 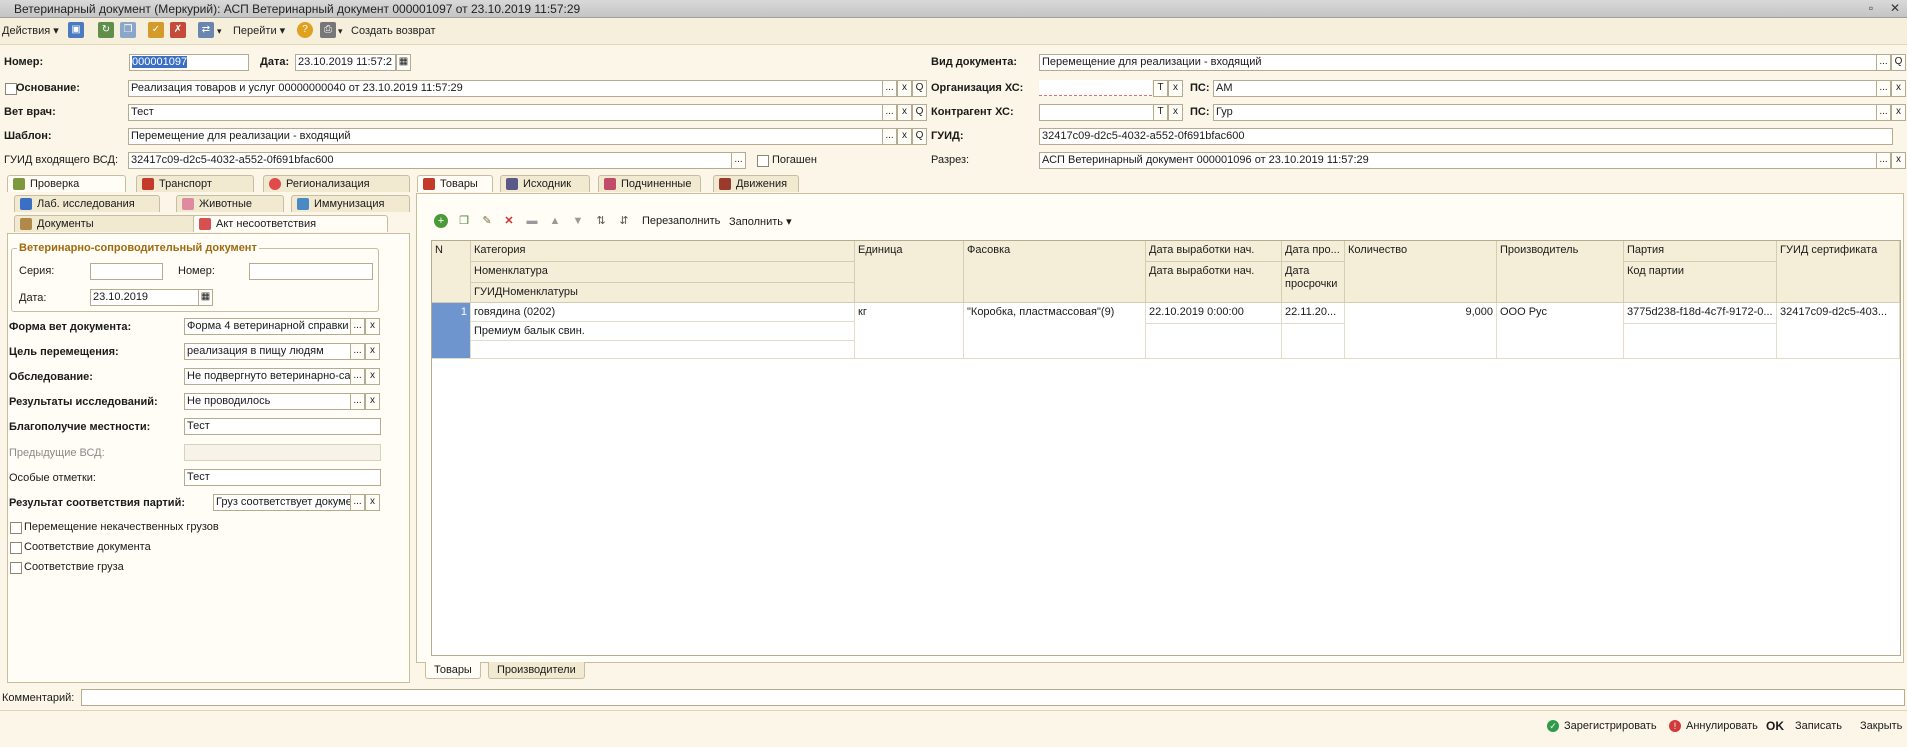 I want to click on close-icon: ✕, so click(x=1895, y=8).